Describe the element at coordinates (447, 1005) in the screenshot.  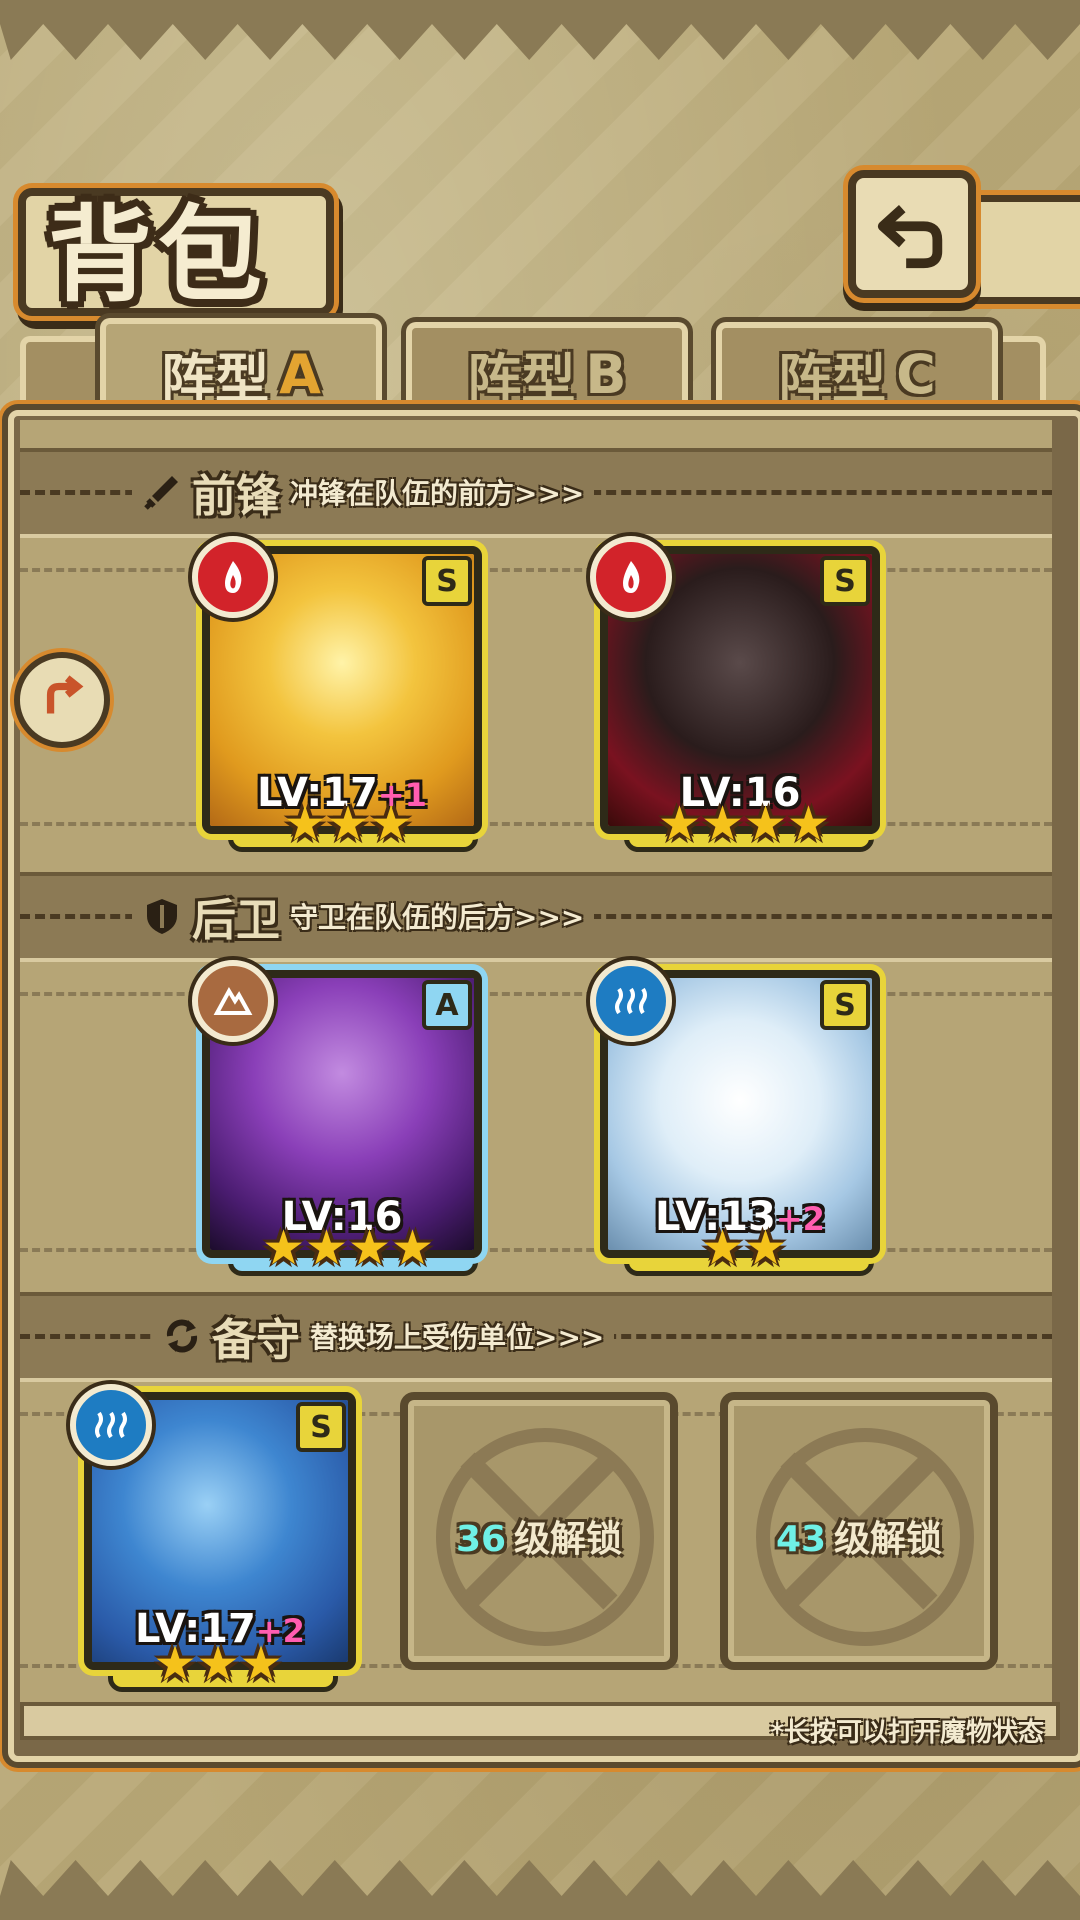
I see `rank-badge: A` at that location.